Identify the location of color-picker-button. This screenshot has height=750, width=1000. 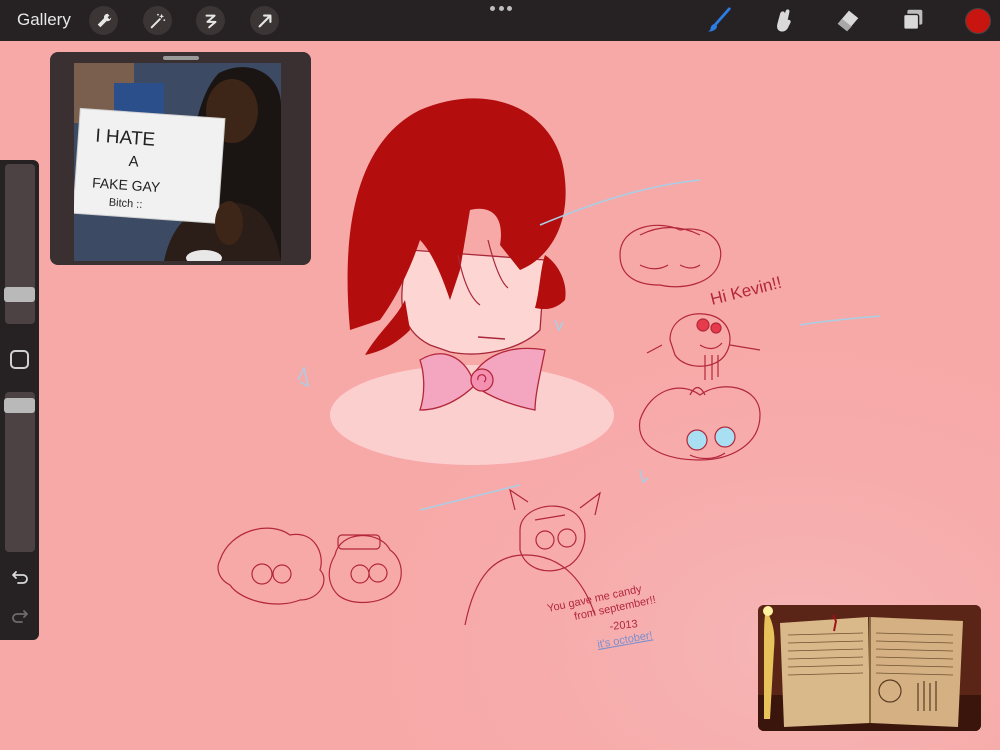
(978, 21).